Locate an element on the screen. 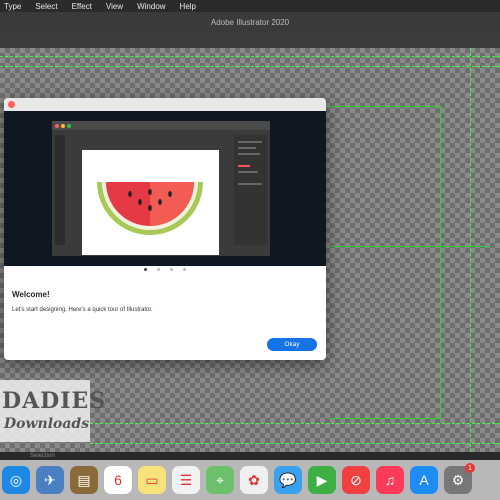 The width and height of the screenshot is (500, 500). safari-icon: ◎ is located at coordinates (16, 480).